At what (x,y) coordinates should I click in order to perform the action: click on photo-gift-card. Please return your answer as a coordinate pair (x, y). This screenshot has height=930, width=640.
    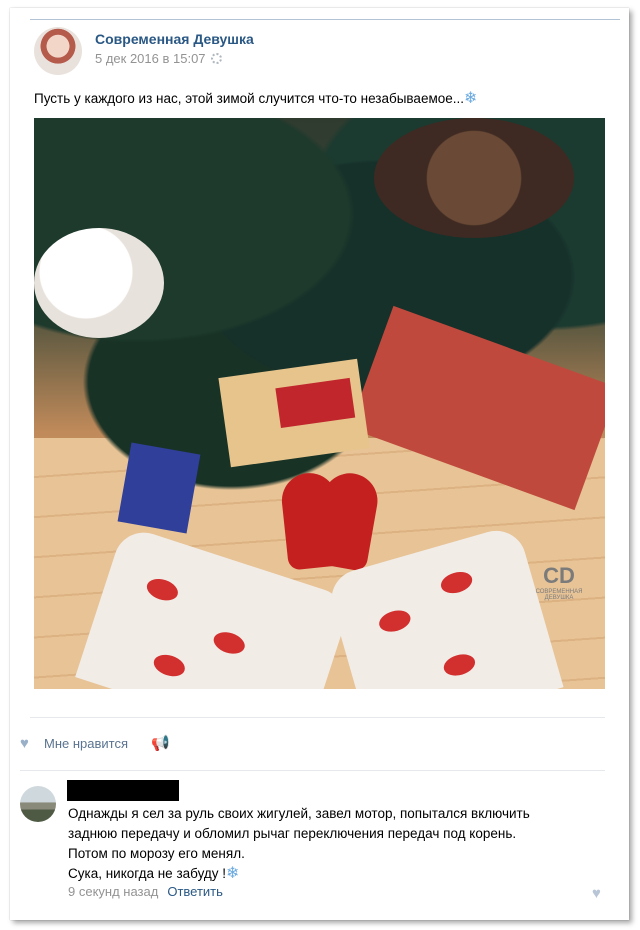
    Looking at the image, I should click on (315, 402).